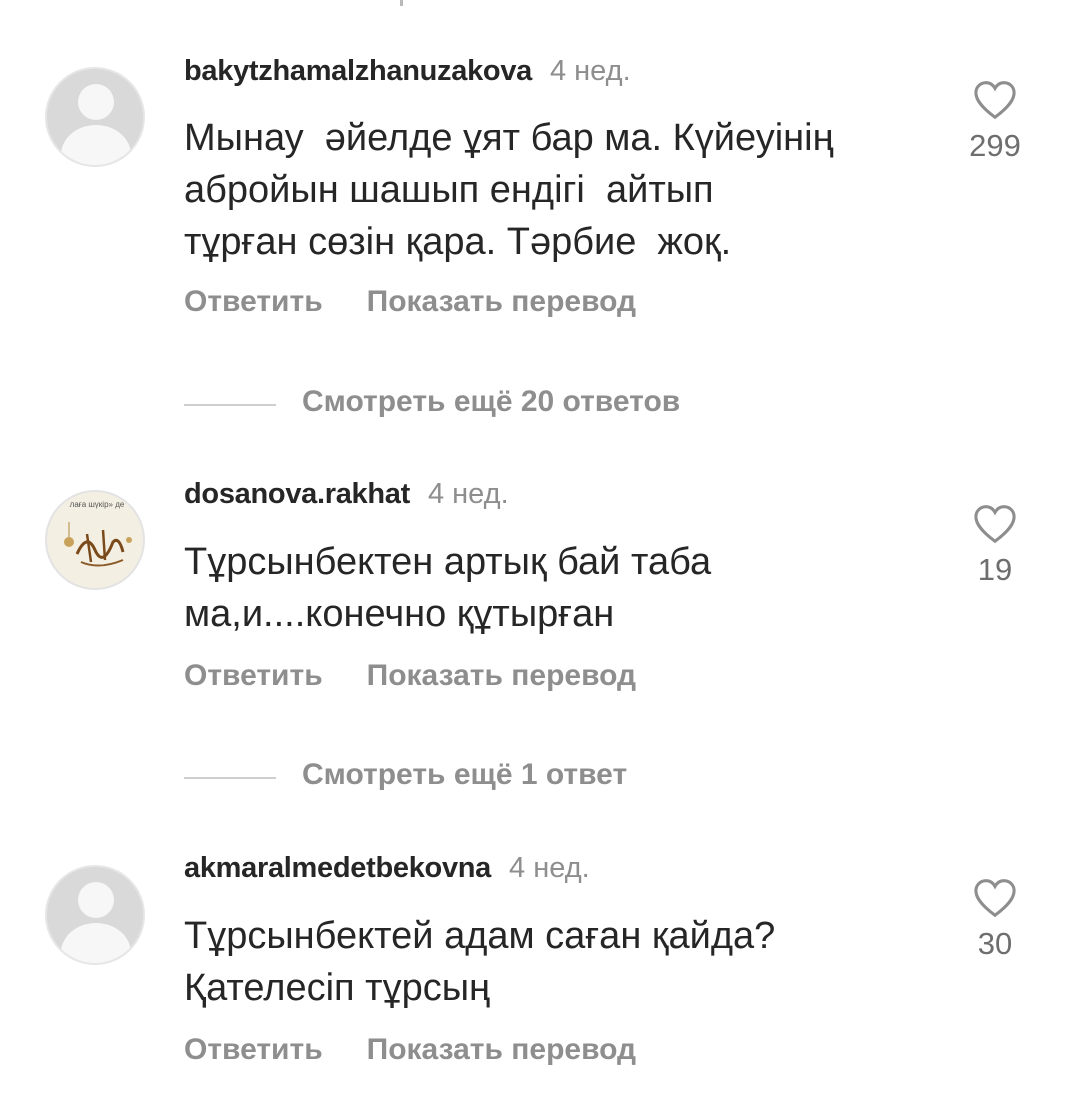 This screenshot has width=1080, height=1108. What do you see at coordinates (491, 402) in the screenshot?
I see `view-more-replies-label: Смотреть ещё 20 ответов` at bounding box center [491, 402].